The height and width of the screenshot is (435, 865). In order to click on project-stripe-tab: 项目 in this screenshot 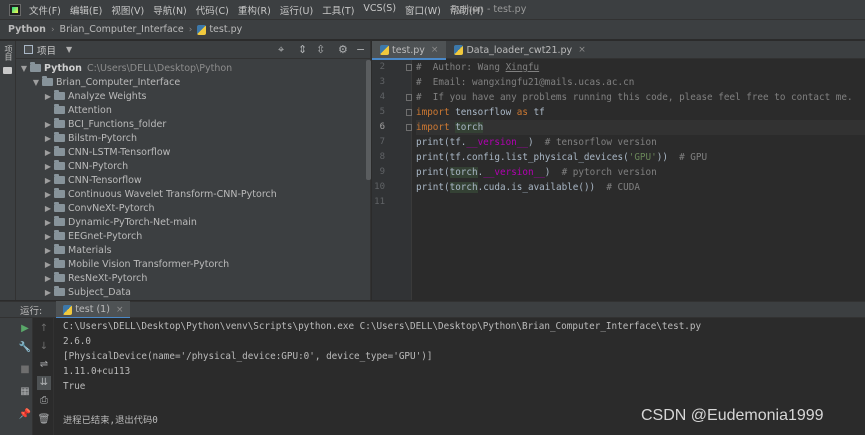, I will do `click(8, 53)`.